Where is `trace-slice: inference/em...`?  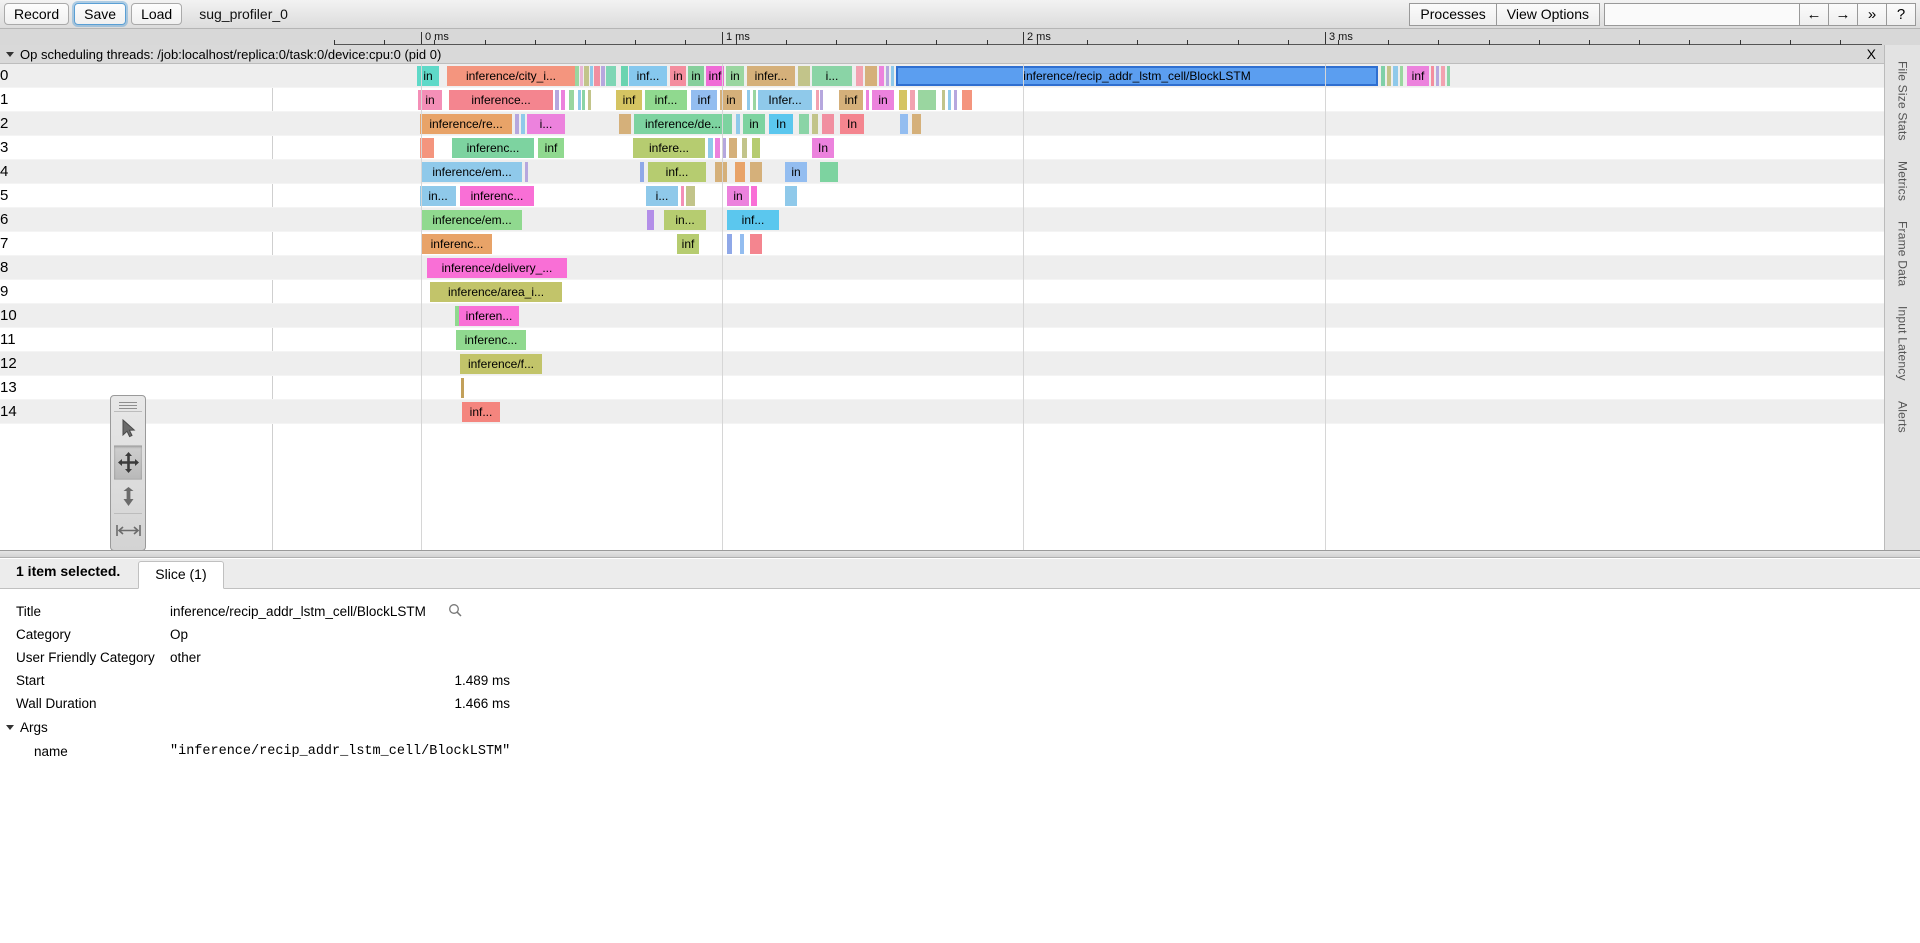
trace-slice: inference/em... is located at coordinates (472, 220).